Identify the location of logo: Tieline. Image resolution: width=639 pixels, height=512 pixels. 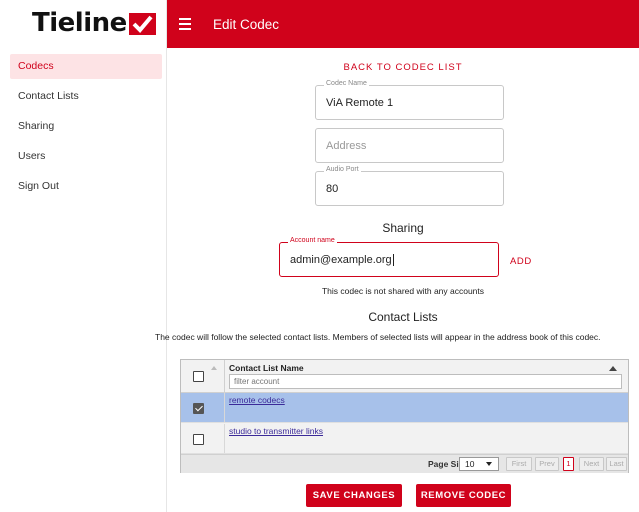
(94, 23).